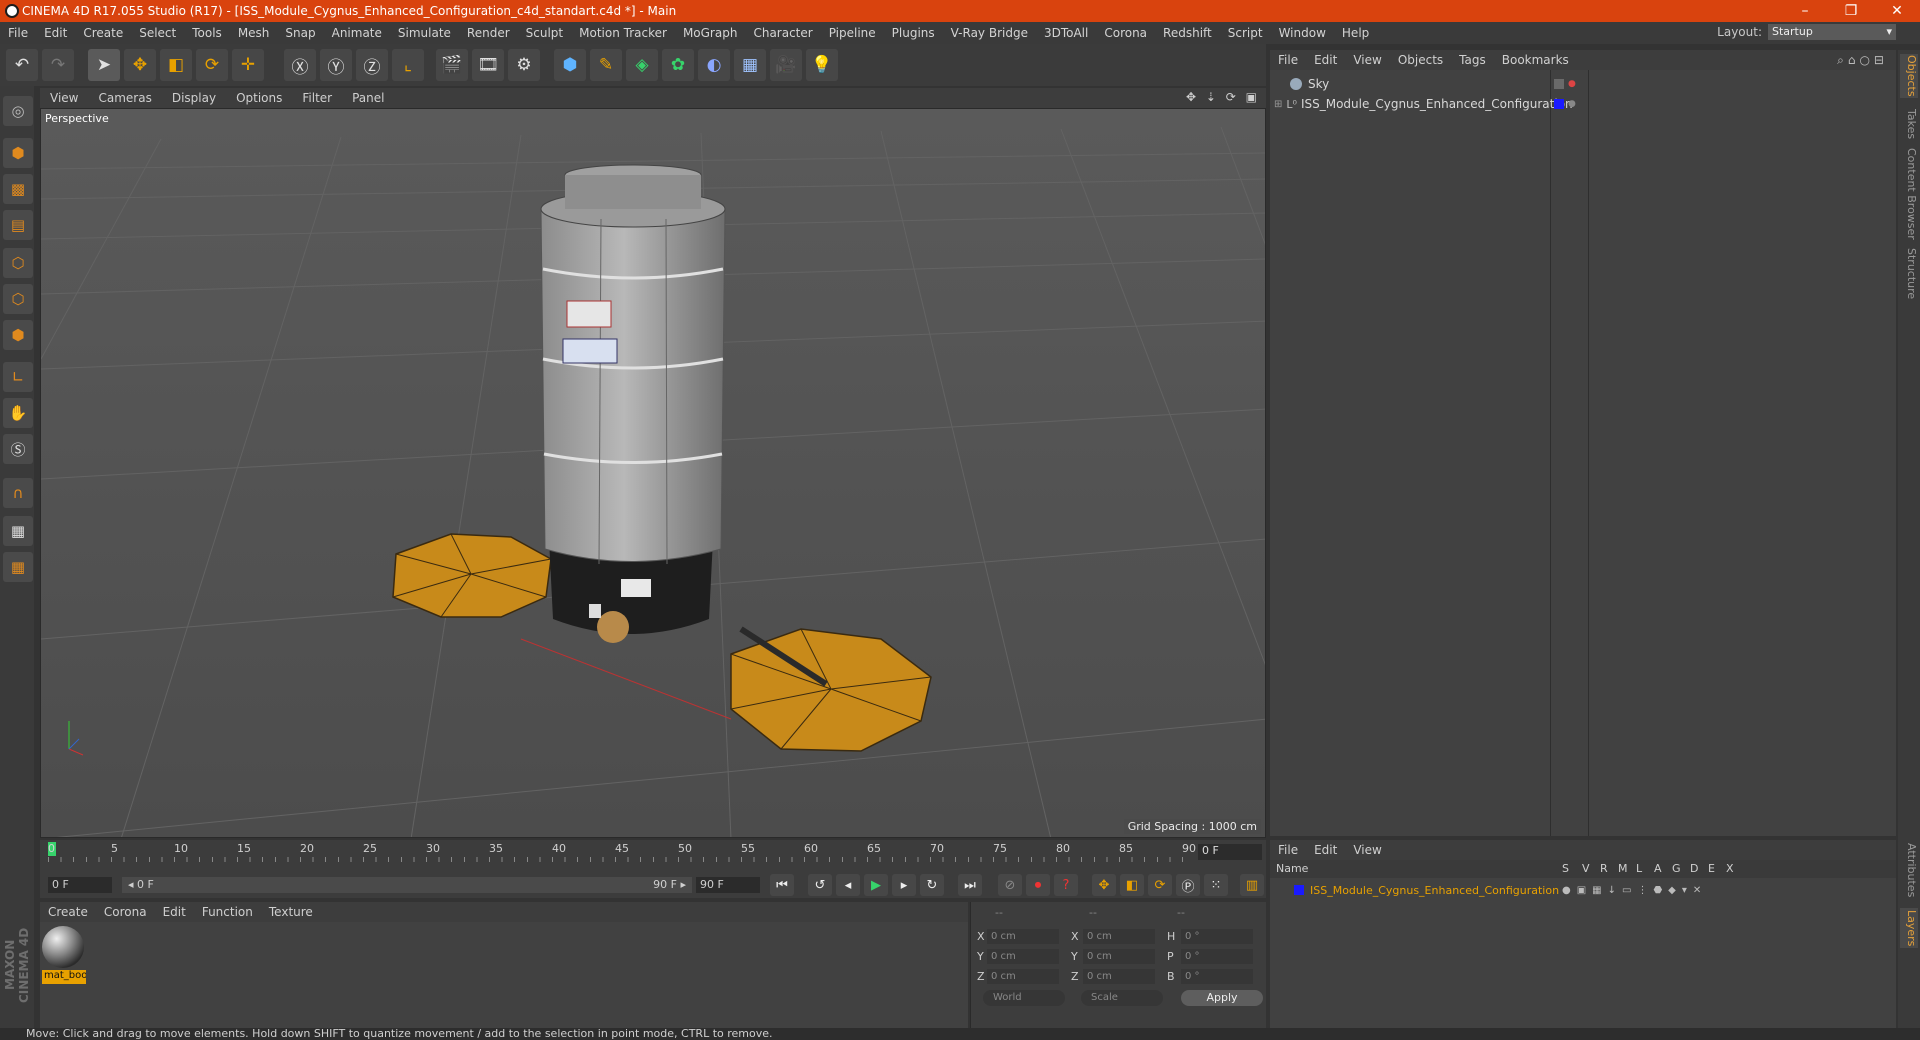  Describe the element at coordinates (18, 567) in the screenshot. I see `planar-workplane-icon: ▦` at that location.